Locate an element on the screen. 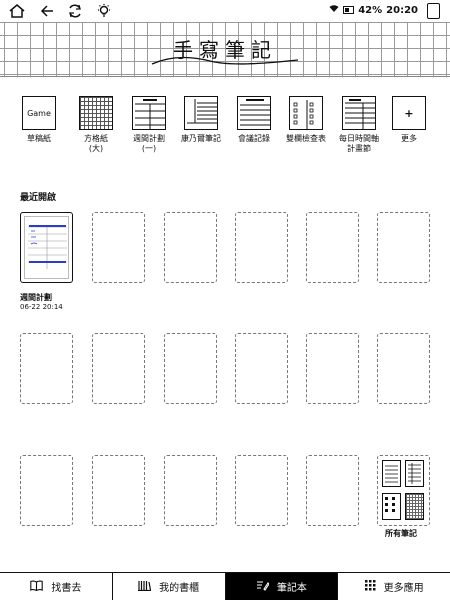 The height and width of the screenshot is (600, 450). template-weekly-plan: 週間計劃 (一) is located at coordinates (149, 125).